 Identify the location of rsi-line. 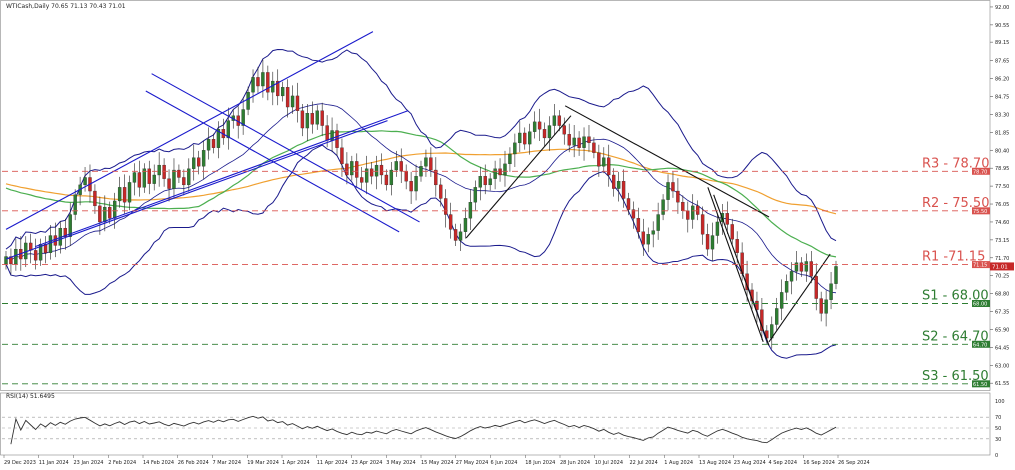
(423, 430).